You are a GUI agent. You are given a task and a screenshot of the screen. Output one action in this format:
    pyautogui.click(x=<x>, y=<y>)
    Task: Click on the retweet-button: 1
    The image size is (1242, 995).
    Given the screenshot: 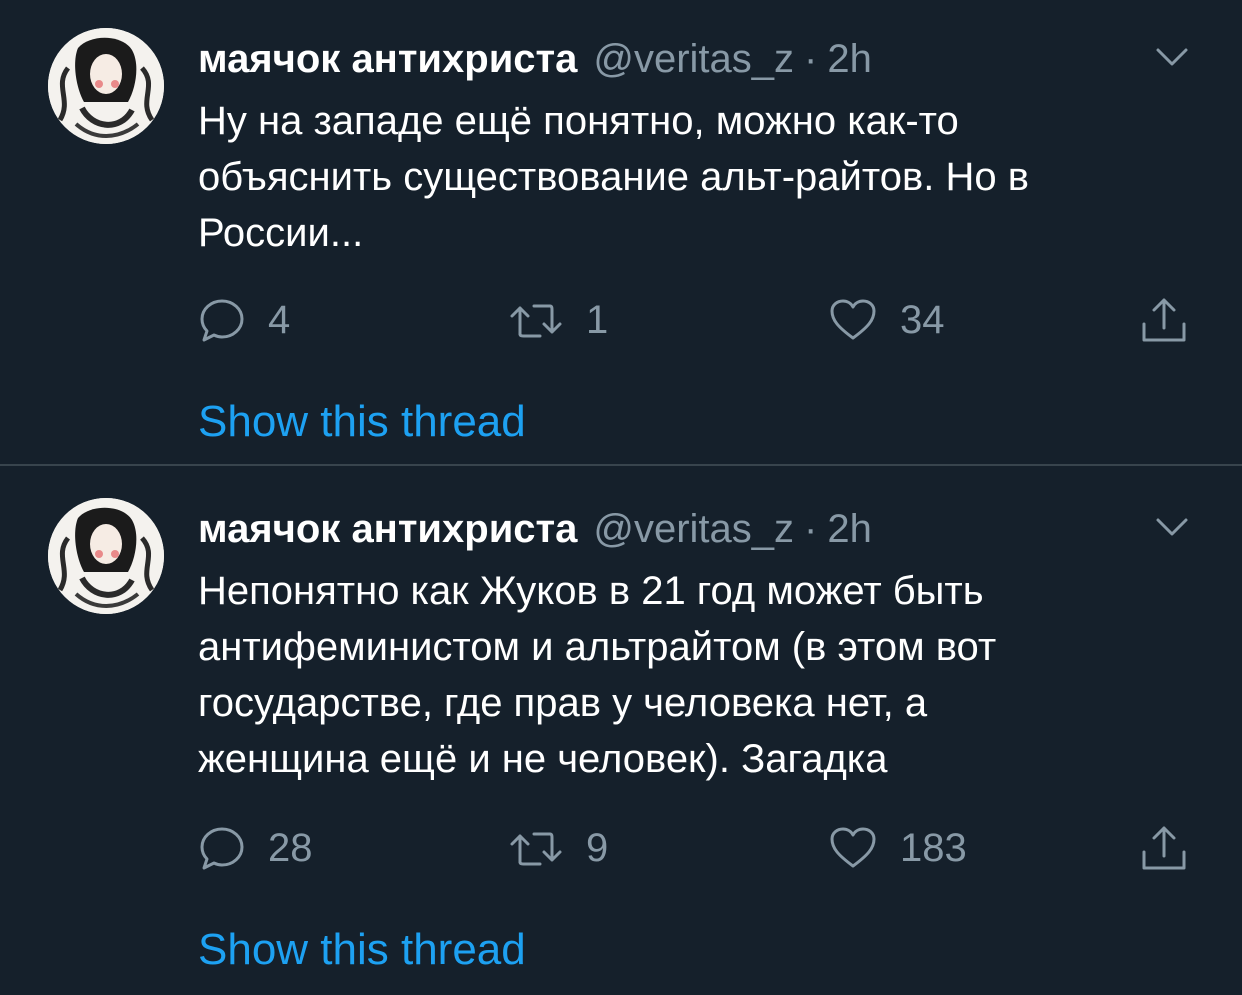 What is the action you would take?
    pyautogui.click(x=558, y=320)
    